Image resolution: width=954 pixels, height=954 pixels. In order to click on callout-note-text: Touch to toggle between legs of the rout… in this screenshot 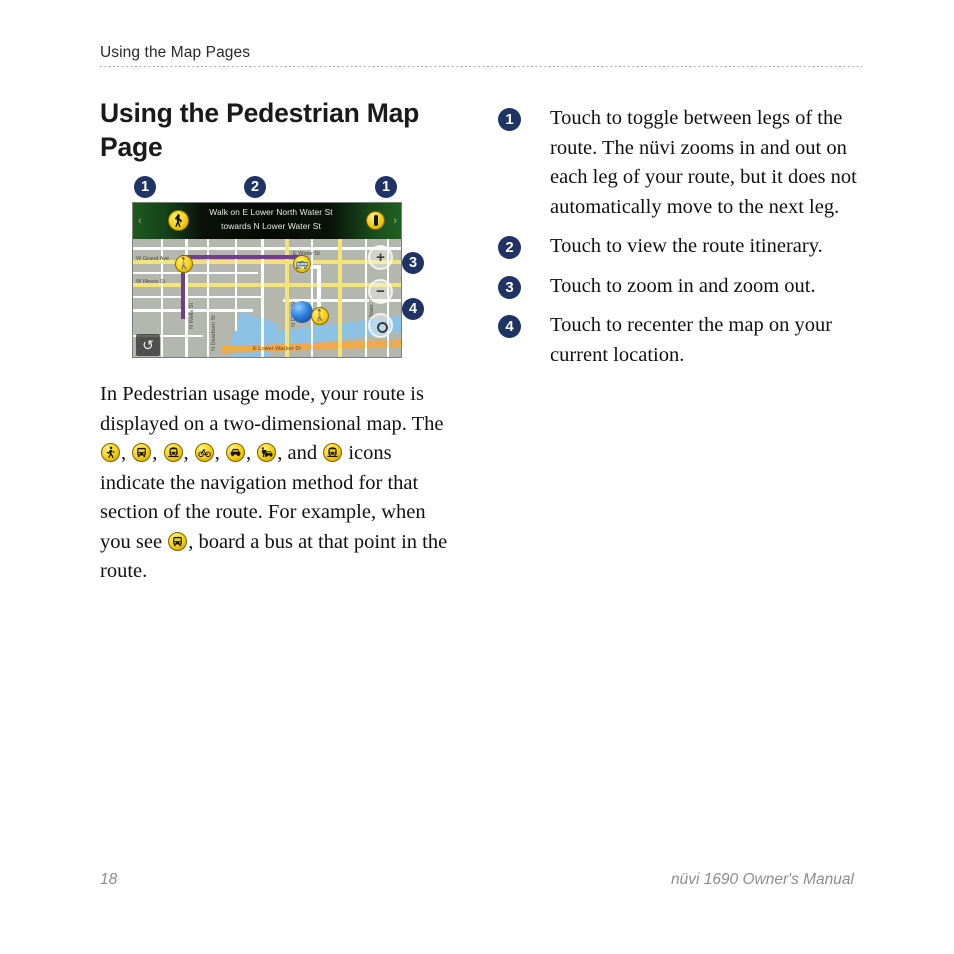, I will do `click(703, 162)`.